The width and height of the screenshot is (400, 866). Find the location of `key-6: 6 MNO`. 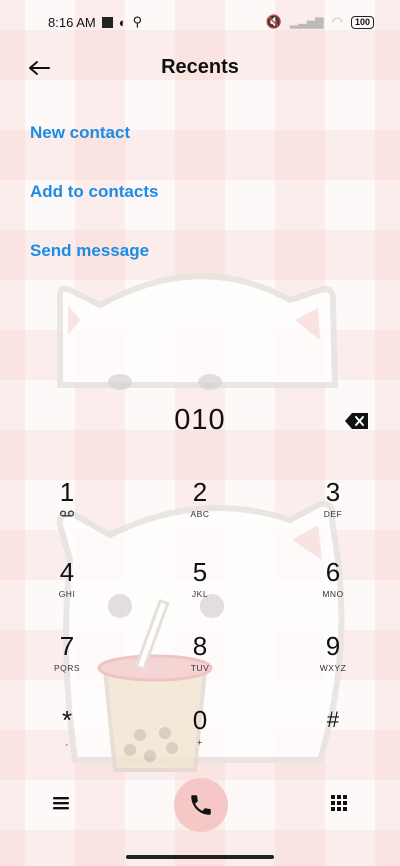

key-6: 6 MNO is located at coordinates (333, 591).